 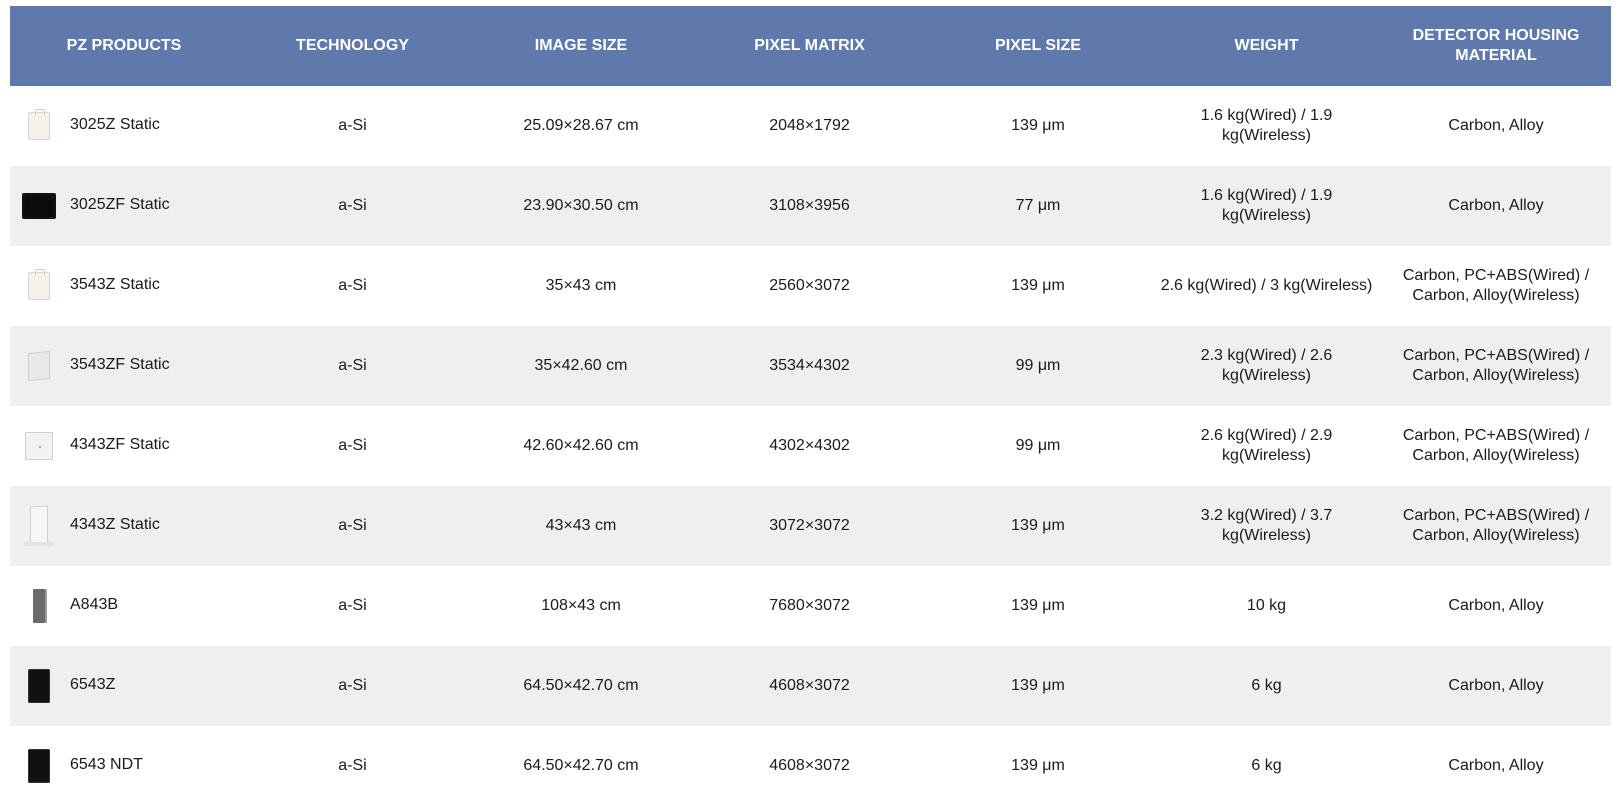 I want to click on image-size-cell: 42.60×42.60 cm, so click(x=581, y=445).